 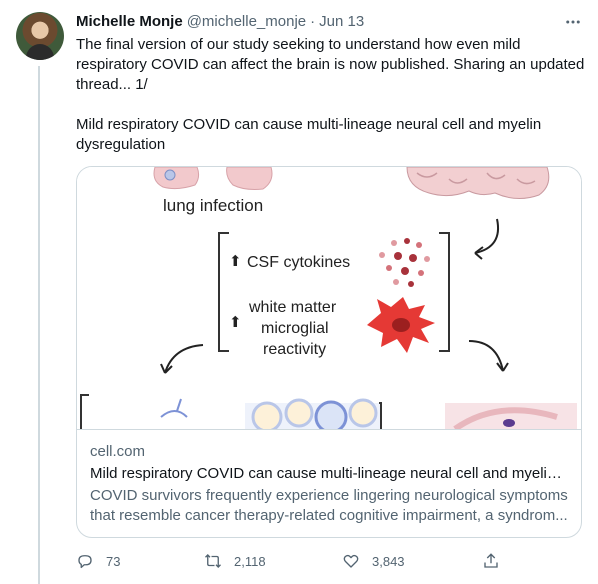 What do you see at coordinates (295, 328) in the screenshot?
I see `microglial-label: microglial` at bounding box center [295, 328].